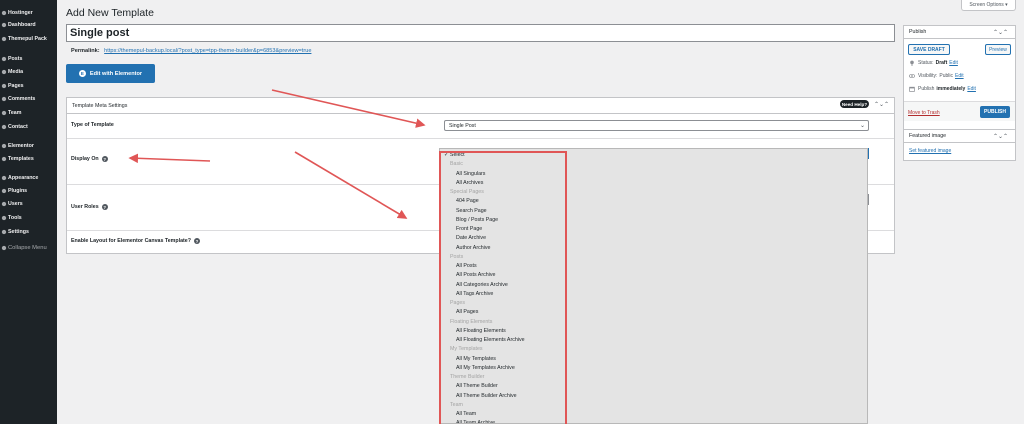 Image resolution: width=1024 pixels, height=424 pixels. Describe the element at coordinates (930, 151) in the screenshot. I see `set-featured-image-link: Set featured image` at that location.